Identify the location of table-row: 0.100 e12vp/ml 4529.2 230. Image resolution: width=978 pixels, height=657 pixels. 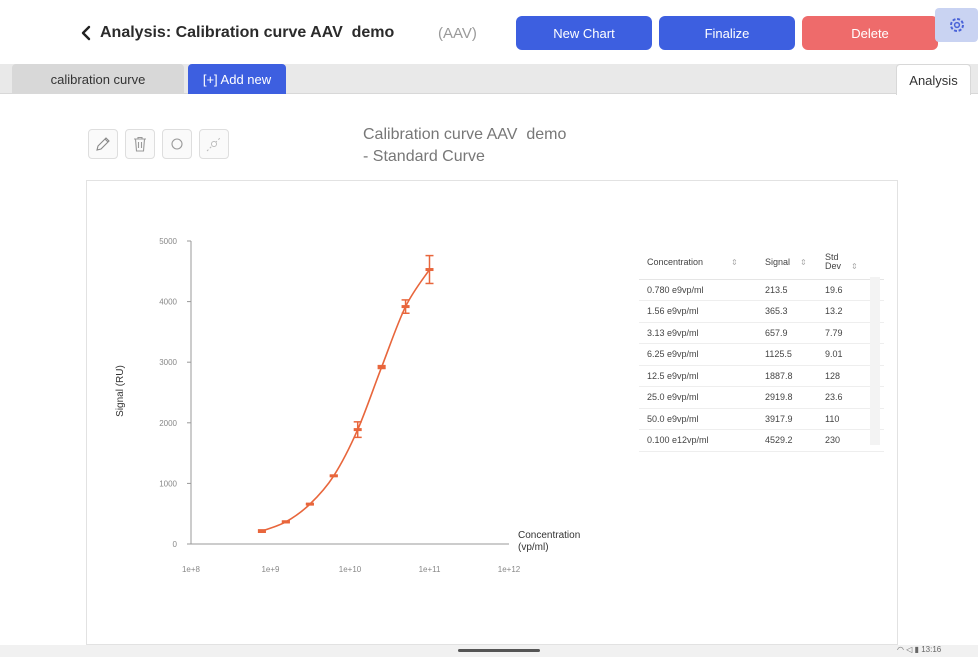
(761, 440).